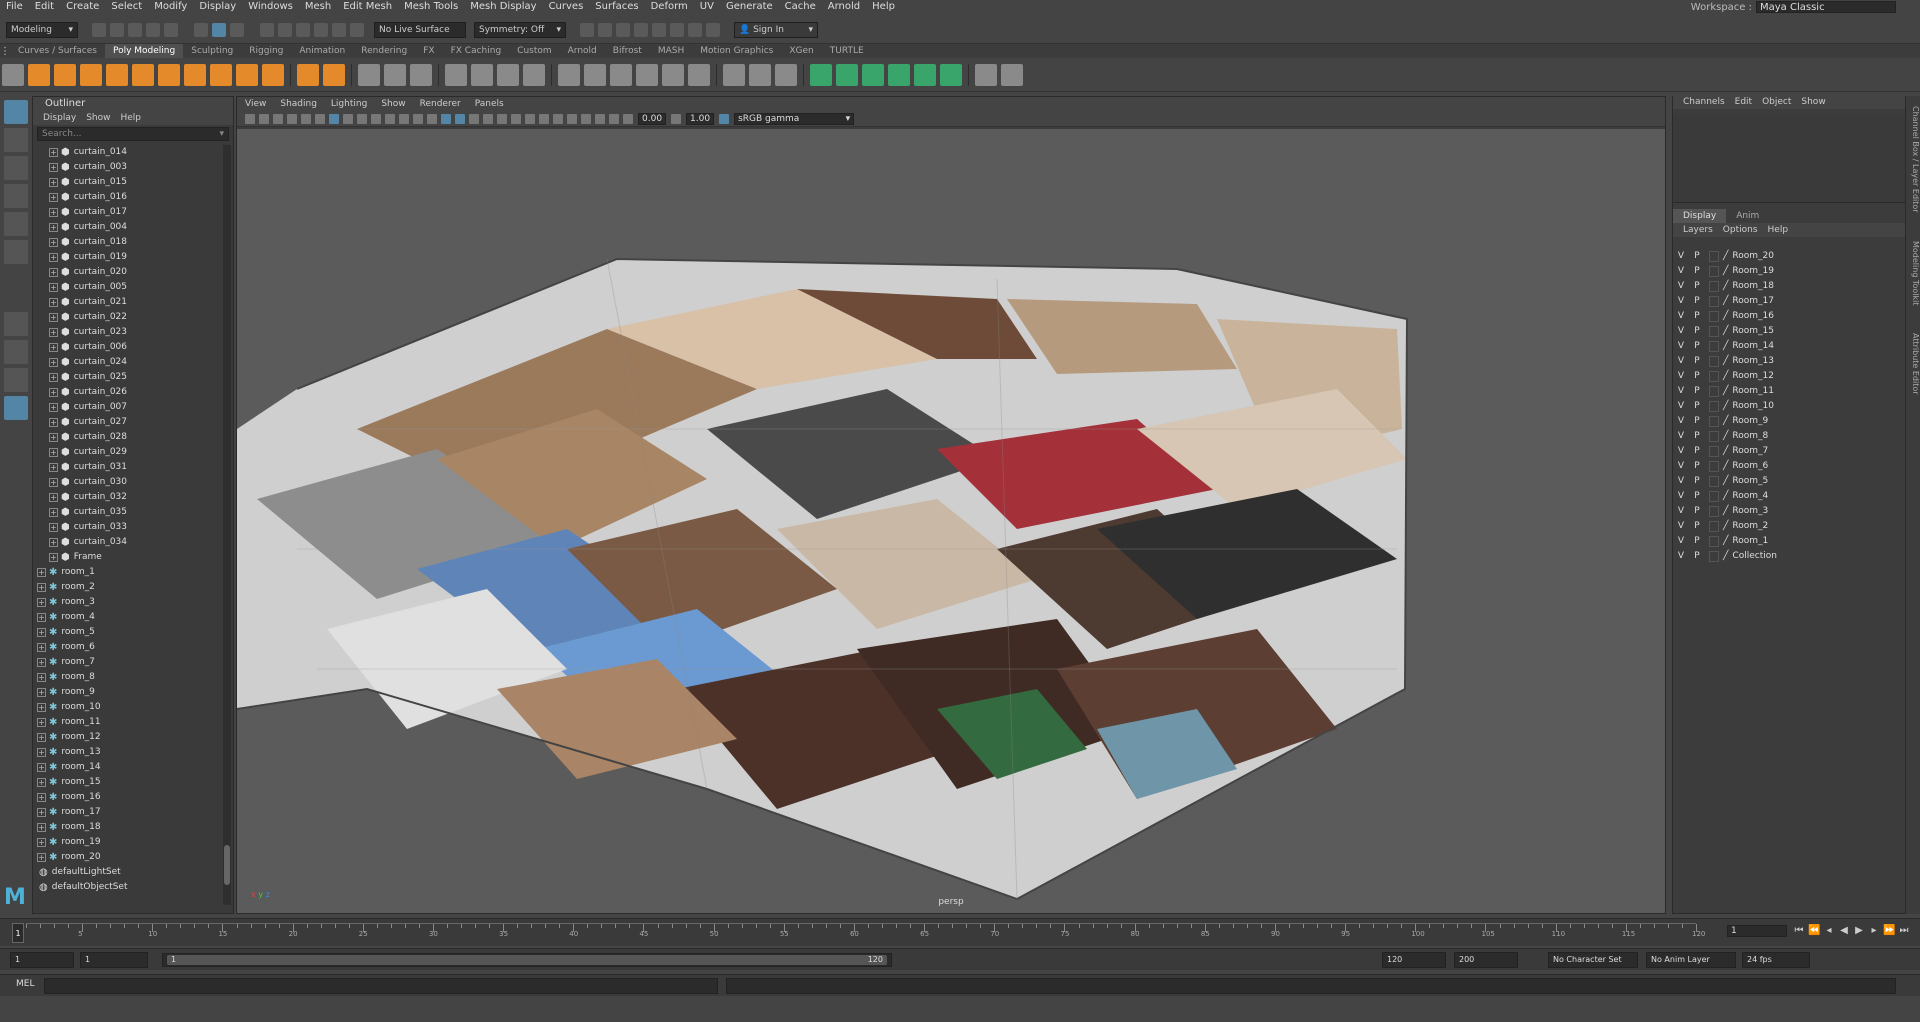 This screenshot has width=1920, height=1022. Describe the element at coordinates (126, 7) in the screenshot. I see `menu-select: Select` at that location.